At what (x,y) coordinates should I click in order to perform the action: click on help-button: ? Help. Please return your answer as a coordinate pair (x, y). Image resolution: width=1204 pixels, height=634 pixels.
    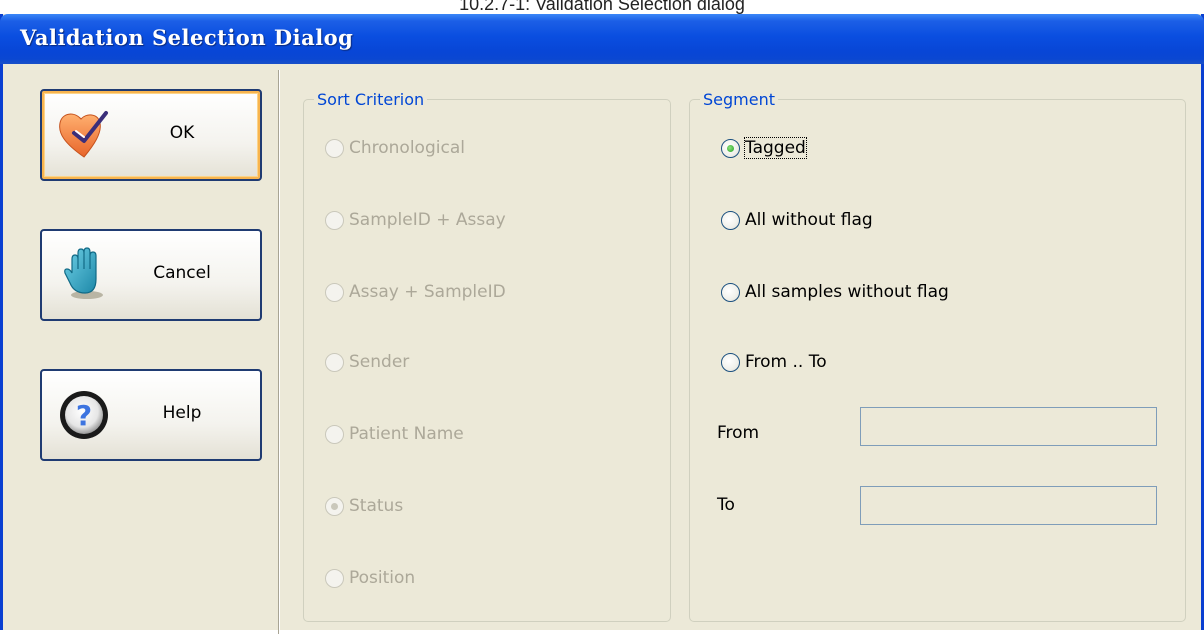
    Looking at the image, I should click on (151, 415).